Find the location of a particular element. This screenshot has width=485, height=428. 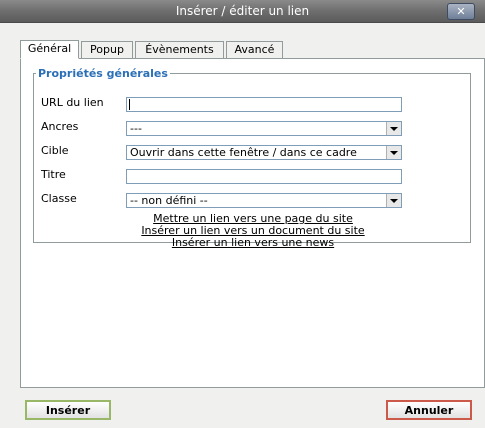

target-label: Cible is located at coordinates (55, 150).